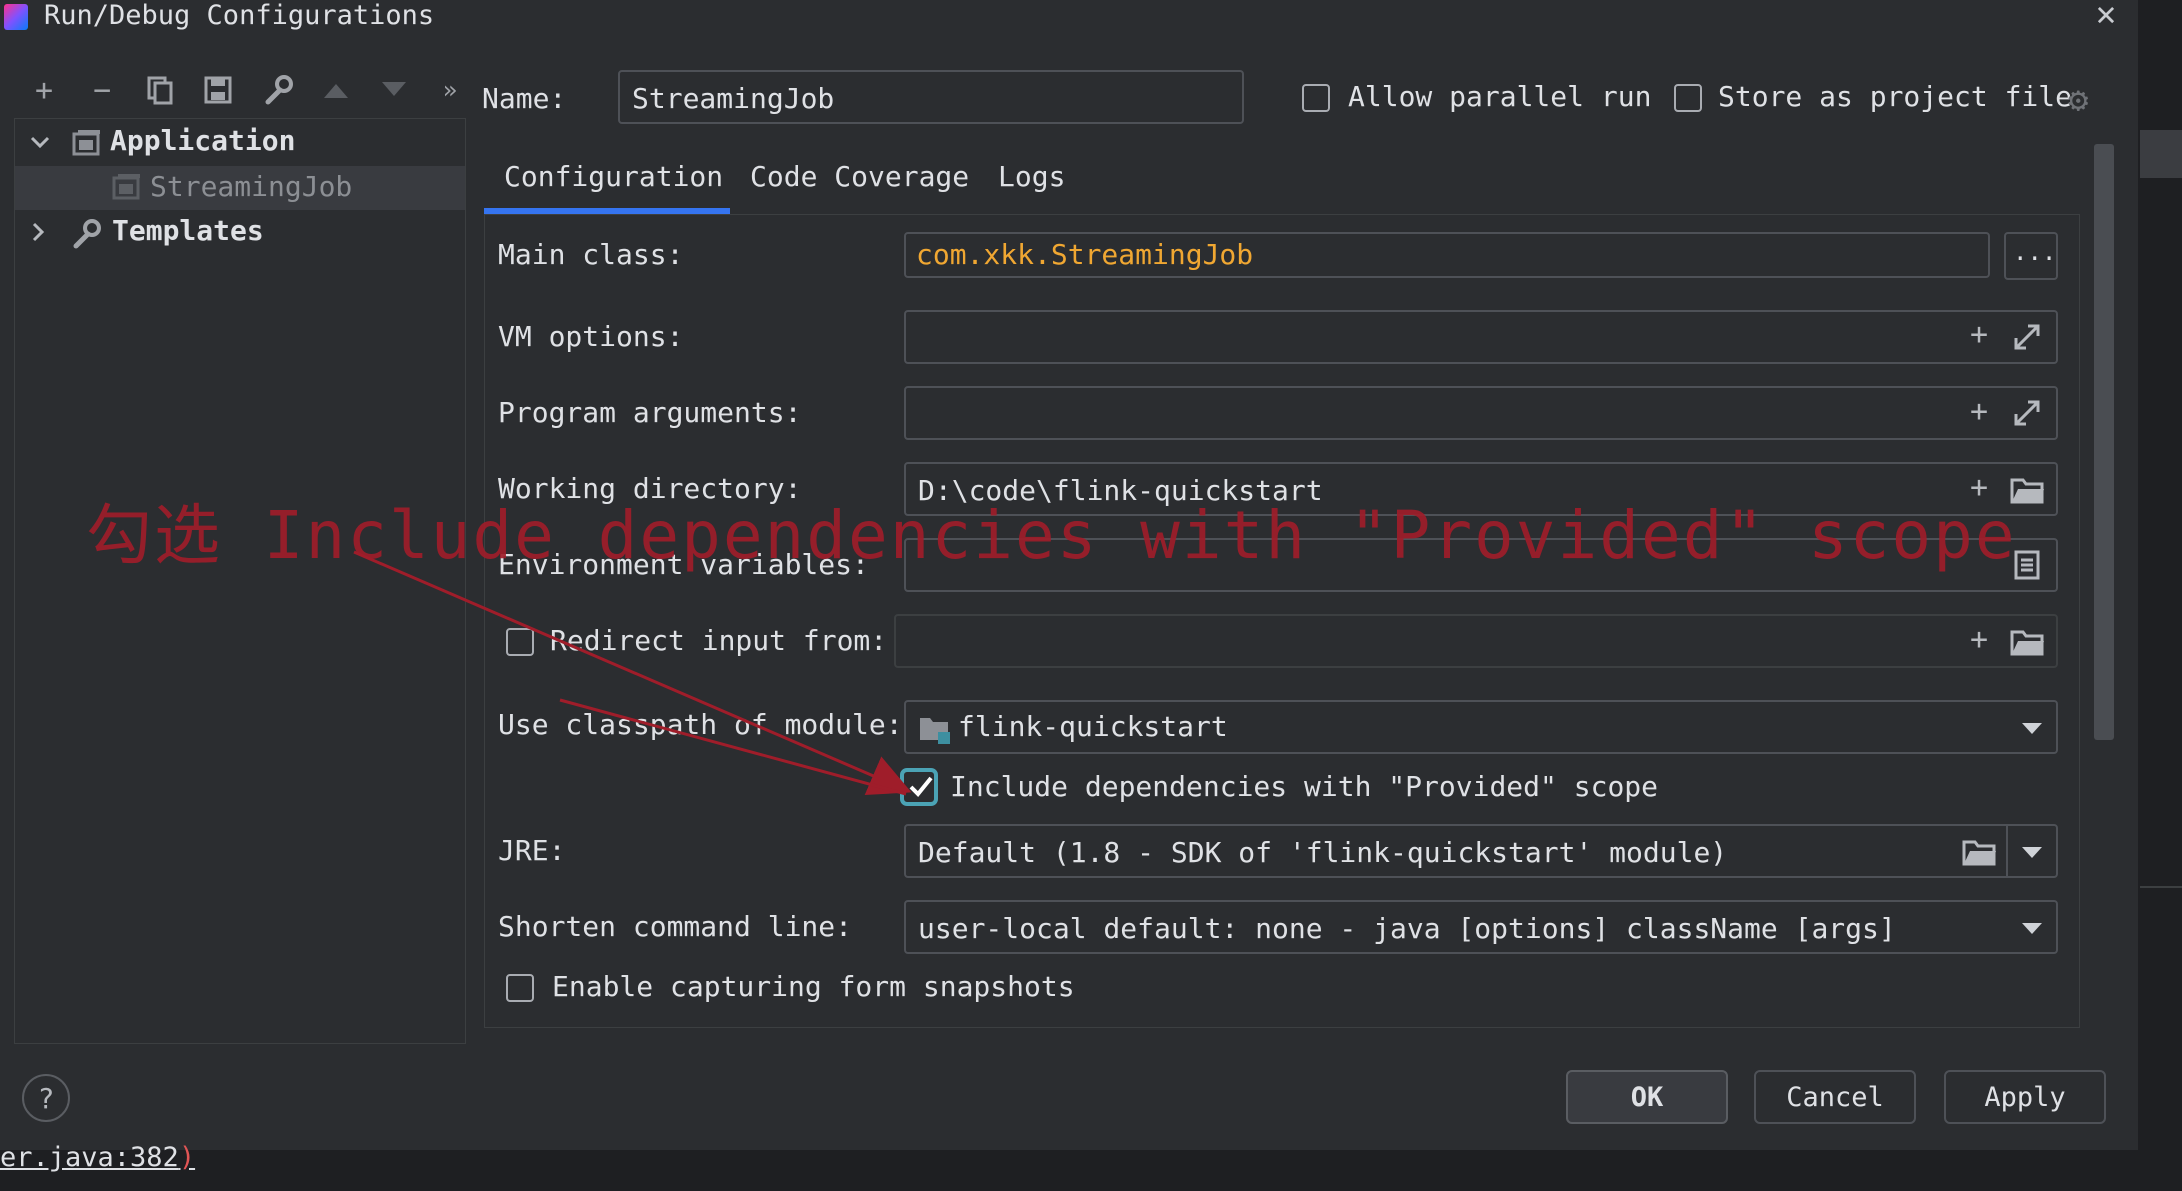 This screenshot has height=1191, width=2182. Describe the element at coordinates (1647, 1097) in the screenshot. I see `ok-button: OK` at that location.